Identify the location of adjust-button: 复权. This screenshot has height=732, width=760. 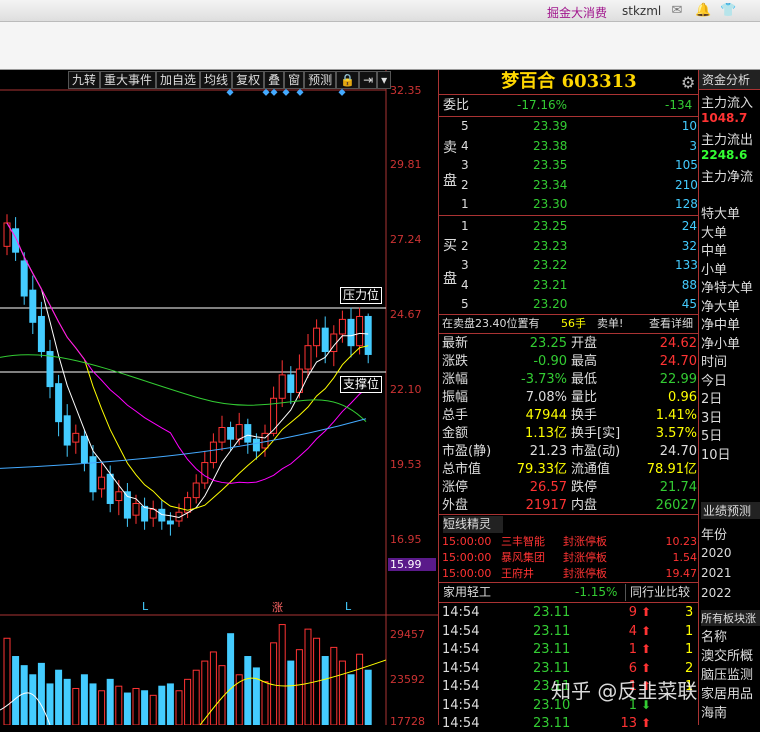
(248, 80).